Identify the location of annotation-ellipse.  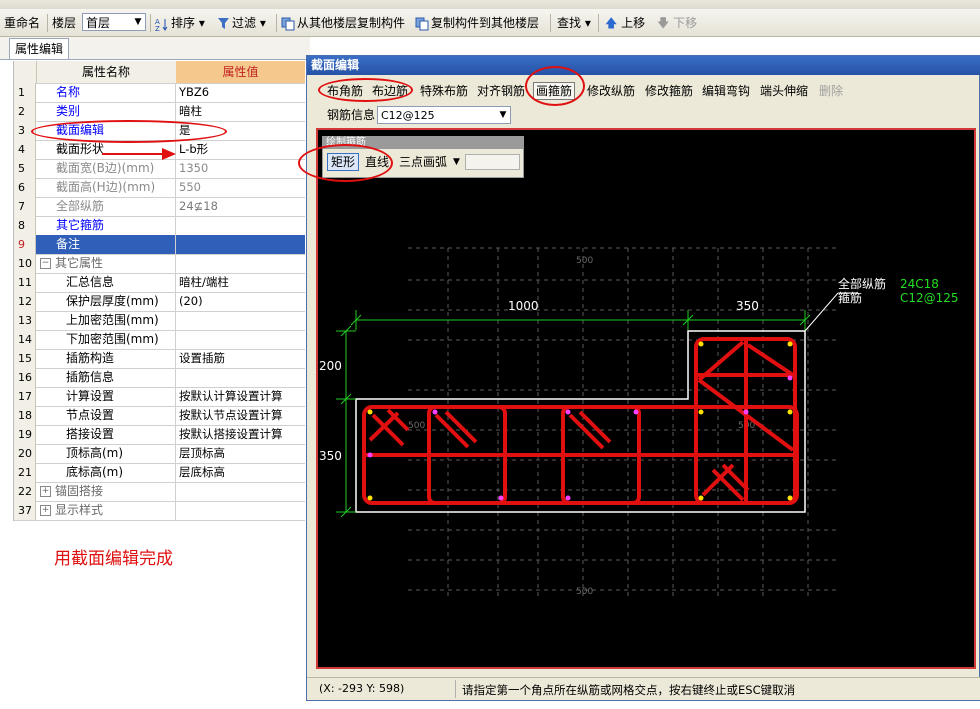
(129, 131).